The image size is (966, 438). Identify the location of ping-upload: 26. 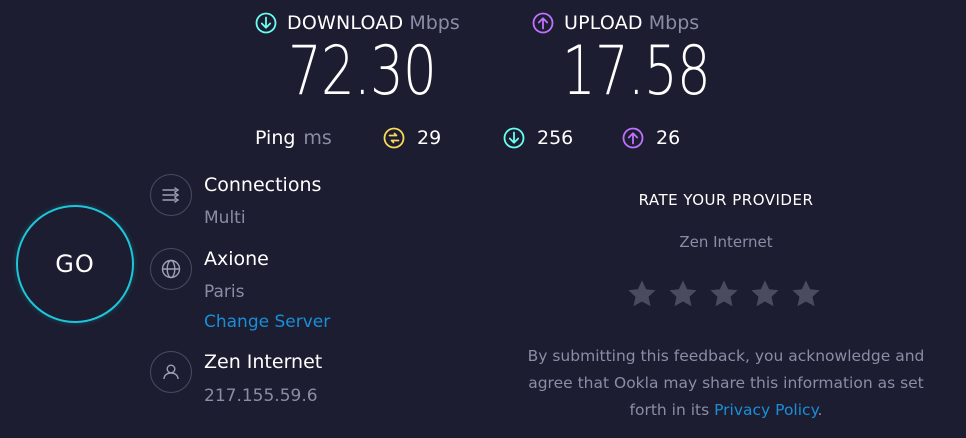
(651, 138).